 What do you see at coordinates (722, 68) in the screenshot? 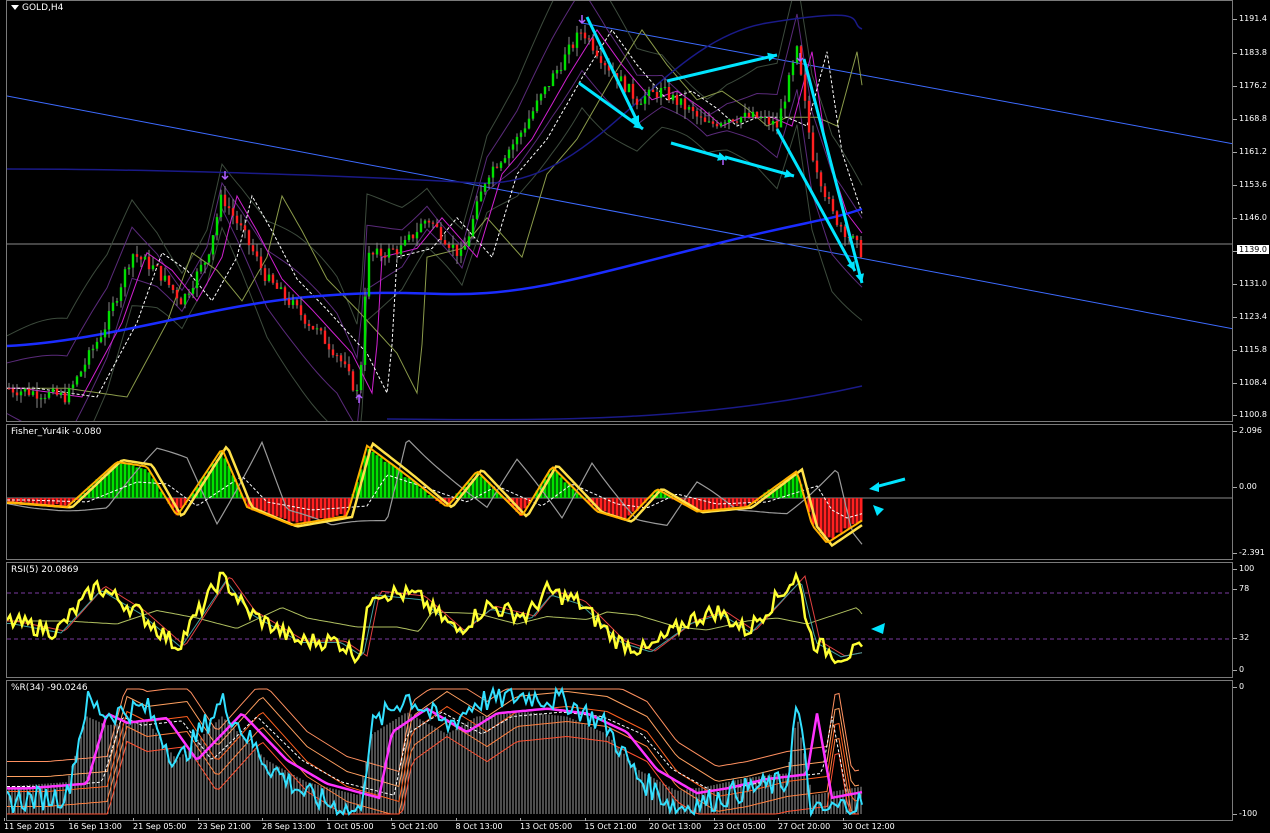
I see `annotation-arrow` at bounding box center [722, 68].